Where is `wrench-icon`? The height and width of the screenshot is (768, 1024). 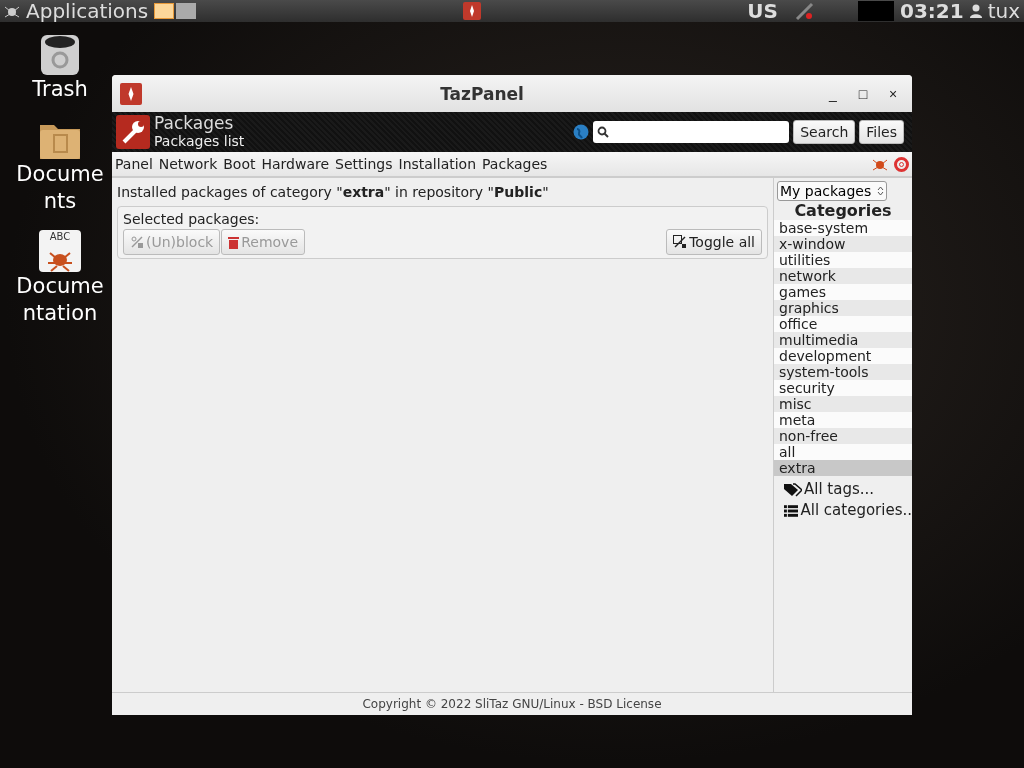 wrench-icon is located at coordinates (133, 132).